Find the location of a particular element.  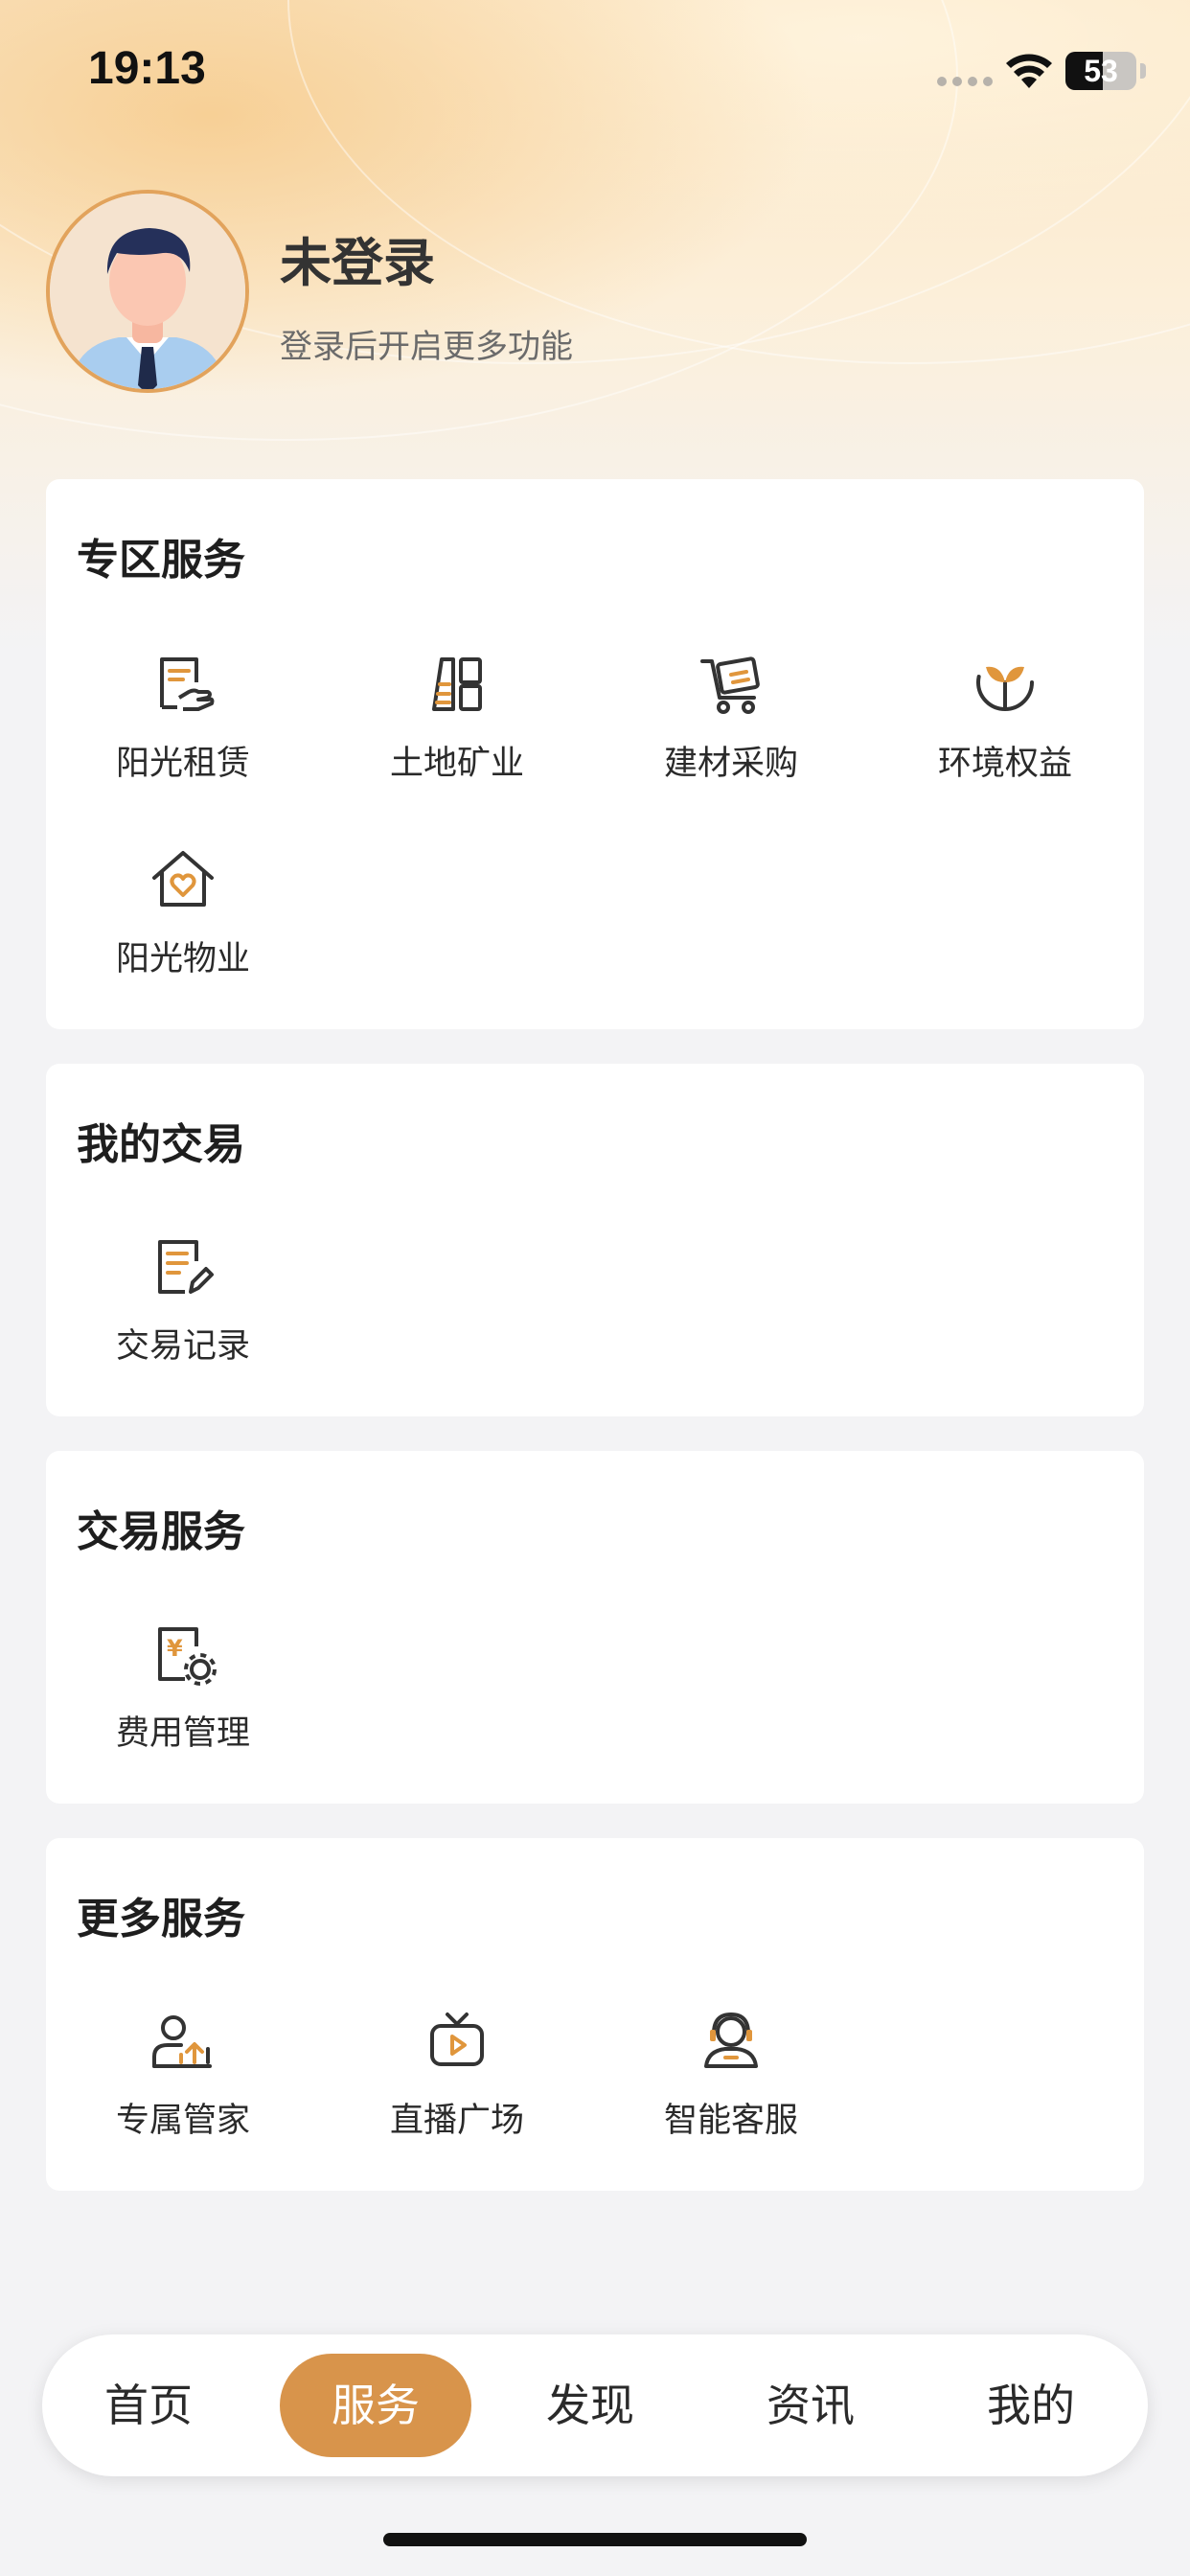

section-more-services: 更多服务 专属管家 直播广场 智能客服 is located at coordinates (595, 2014).